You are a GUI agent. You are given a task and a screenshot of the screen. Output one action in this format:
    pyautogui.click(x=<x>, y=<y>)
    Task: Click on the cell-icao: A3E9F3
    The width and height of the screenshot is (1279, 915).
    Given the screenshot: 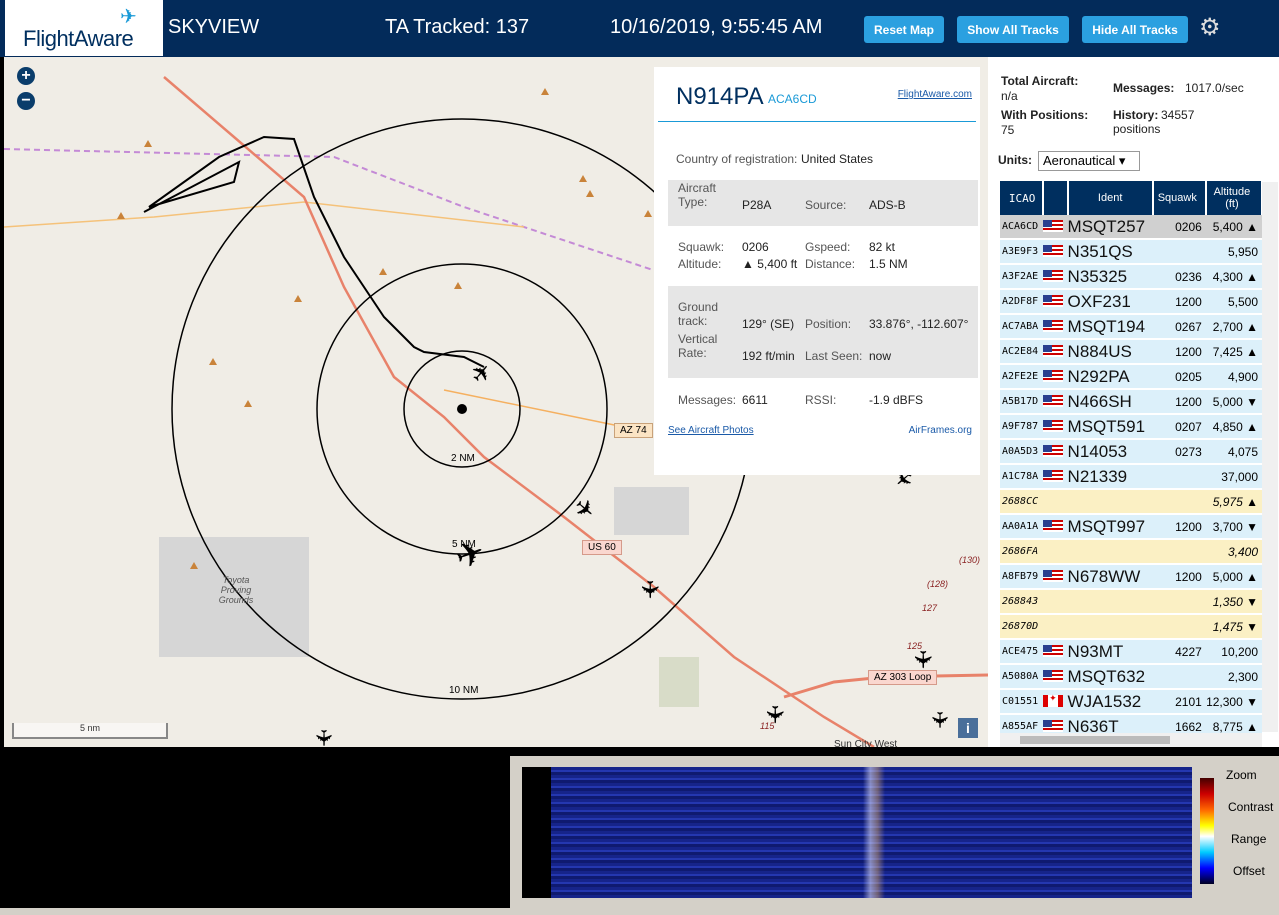 What is the action you would take?
    pyautogui.click(x=1022, y=252)
    